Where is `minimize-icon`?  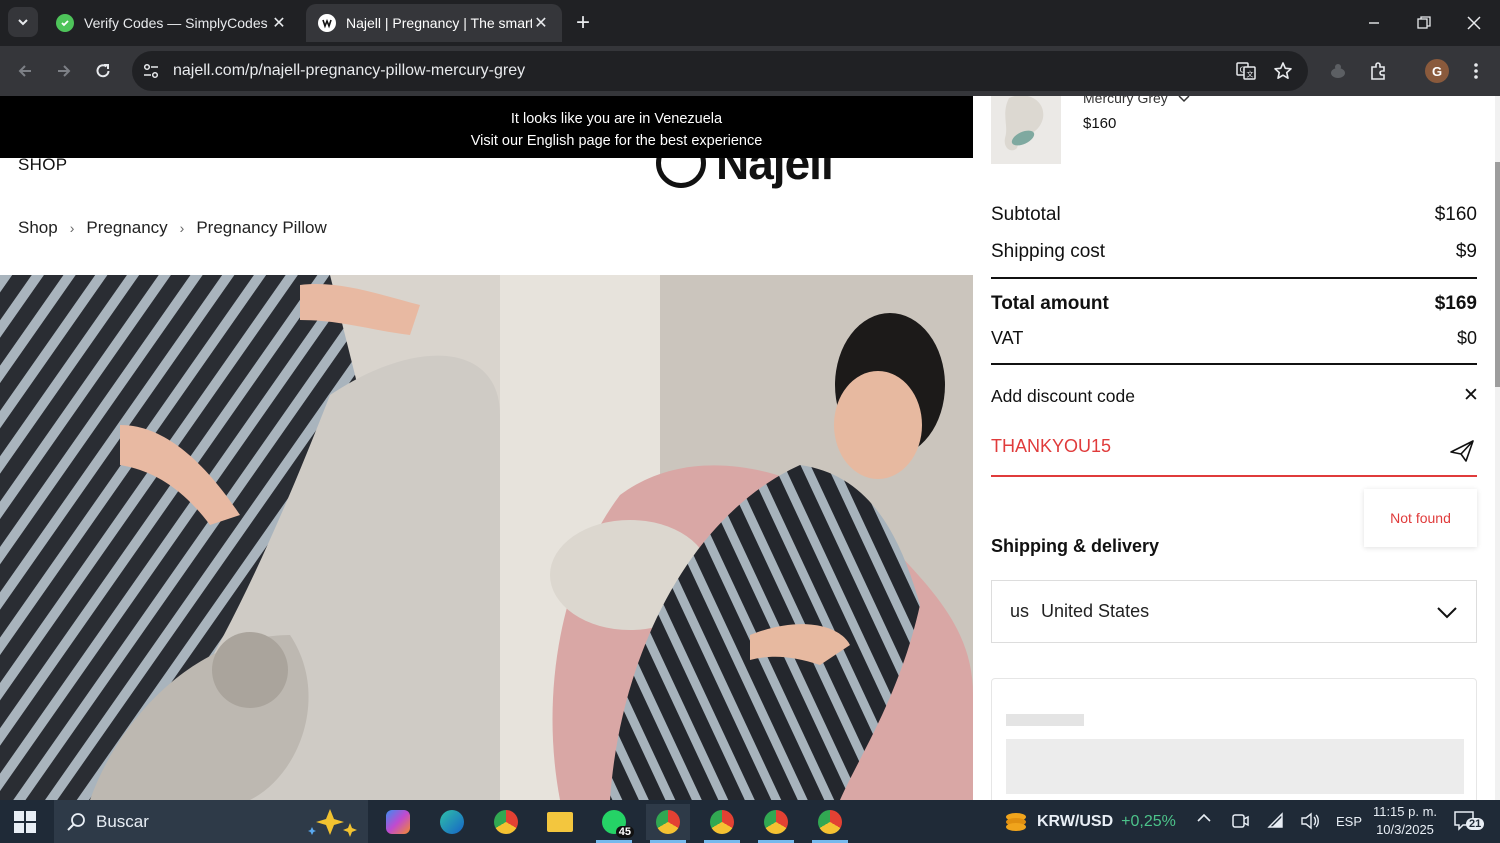
minimize-icon is located at coordinates (1374, 23).